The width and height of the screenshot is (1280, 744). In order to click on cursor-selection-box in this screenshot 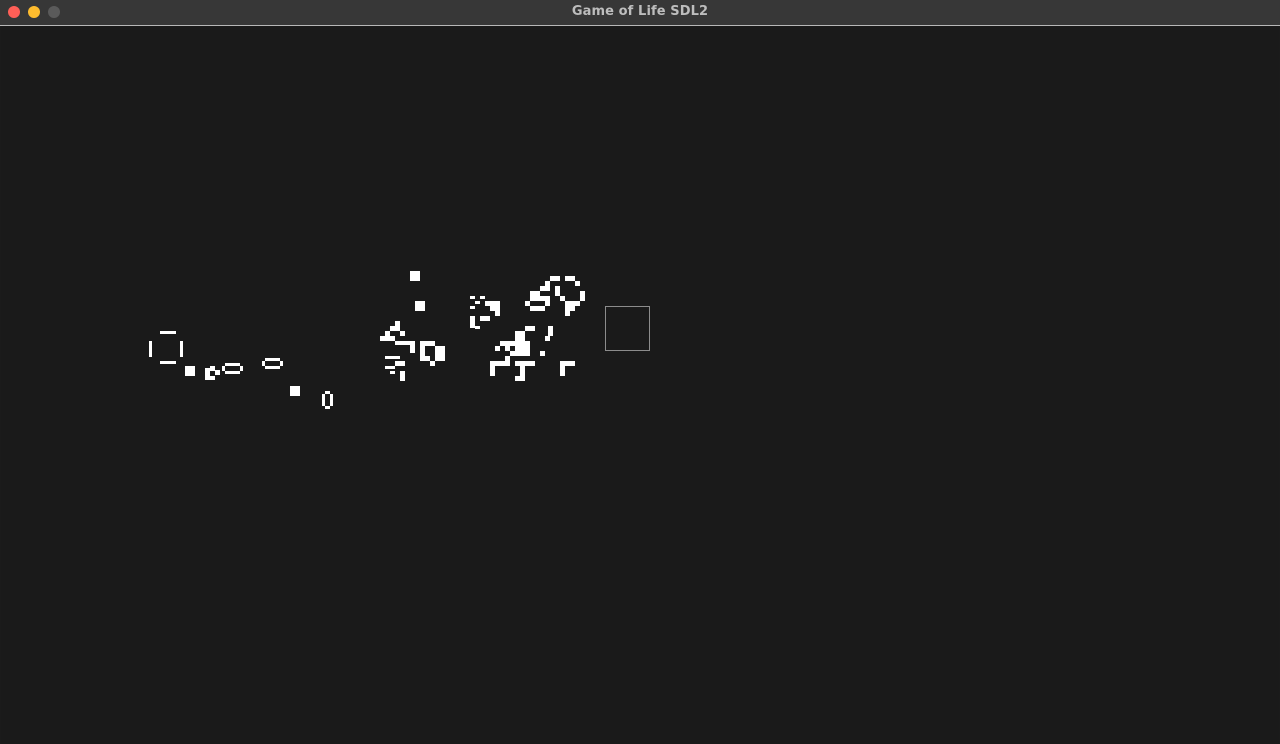, I will do `click(627, 328)`.